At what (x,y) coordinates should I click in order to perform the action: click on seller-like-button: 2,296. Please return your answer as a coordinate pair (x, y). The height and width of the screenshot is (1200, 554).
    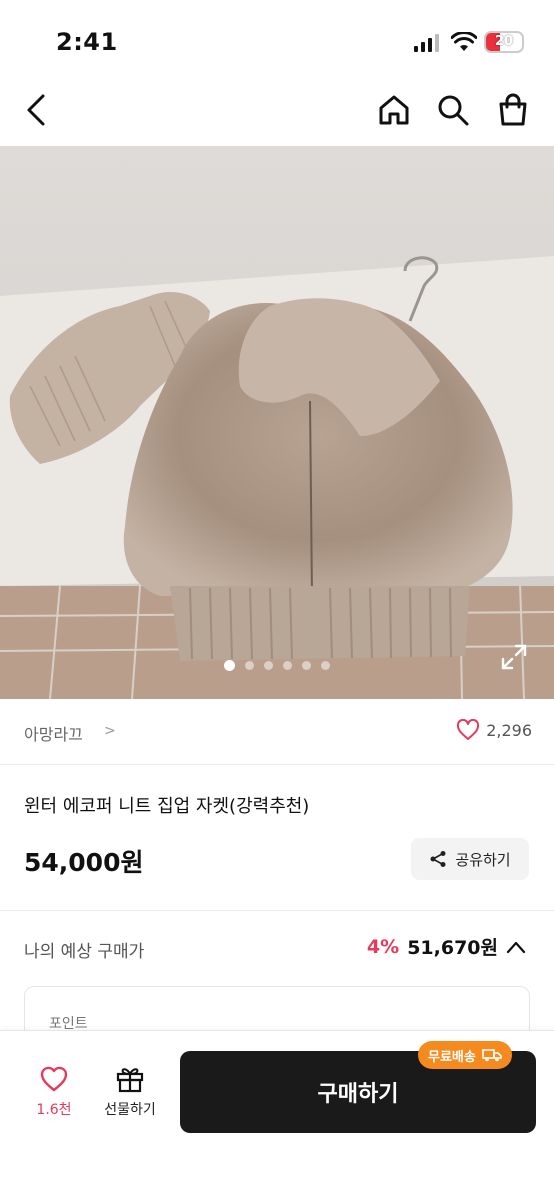
    Looking at the image, I should click on (494, 730).